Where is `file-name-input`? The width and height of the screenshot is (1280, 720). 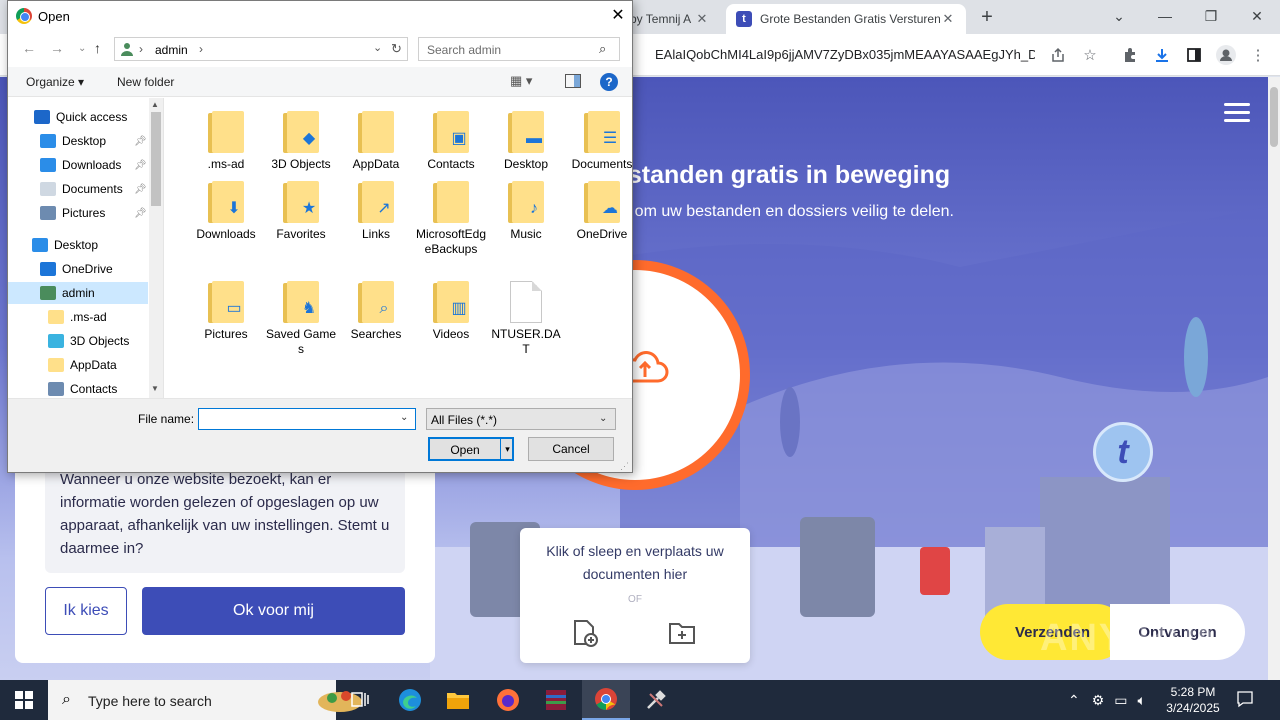 file-name-input is located at coordinates (307, 419).